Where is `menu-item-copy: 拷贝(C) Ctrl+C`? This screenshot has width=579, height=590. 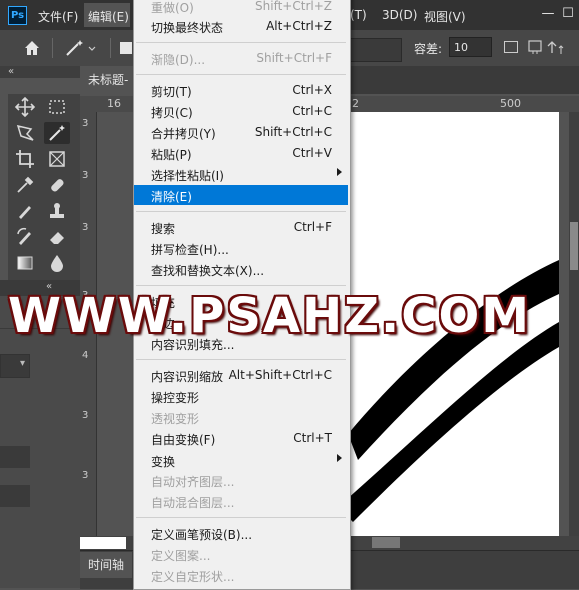
menu-item-copy: 拷贝(C) Ctrl+C is located at coordinates (241, 111).